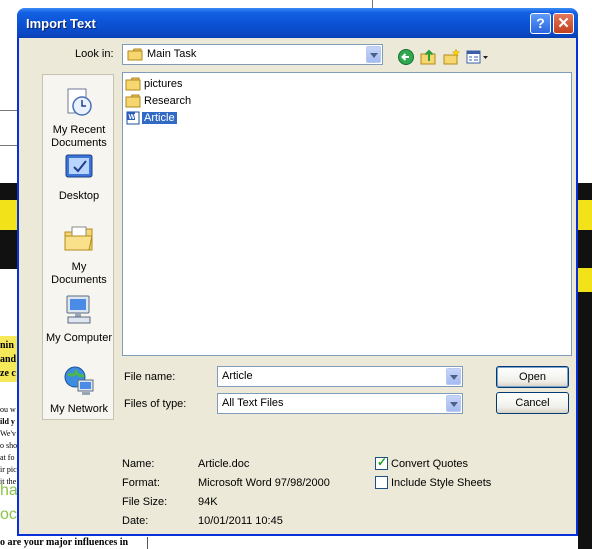  Describe the element at coordinates (208, 502) in the screenshot. I see `info-size-value: 94K` at that location.